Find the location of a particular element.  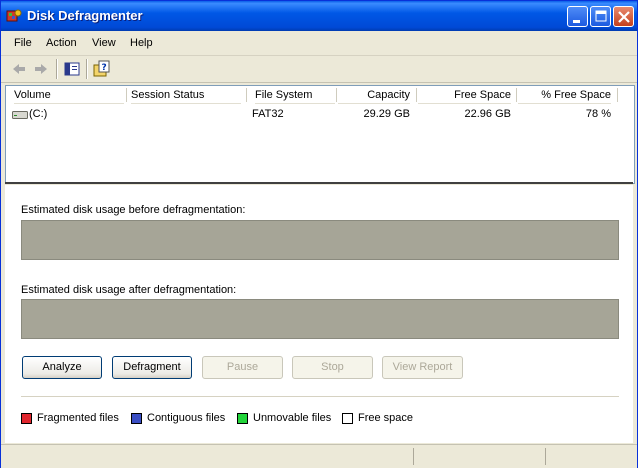

menu-help: Help is located at coordinates (141, 43).